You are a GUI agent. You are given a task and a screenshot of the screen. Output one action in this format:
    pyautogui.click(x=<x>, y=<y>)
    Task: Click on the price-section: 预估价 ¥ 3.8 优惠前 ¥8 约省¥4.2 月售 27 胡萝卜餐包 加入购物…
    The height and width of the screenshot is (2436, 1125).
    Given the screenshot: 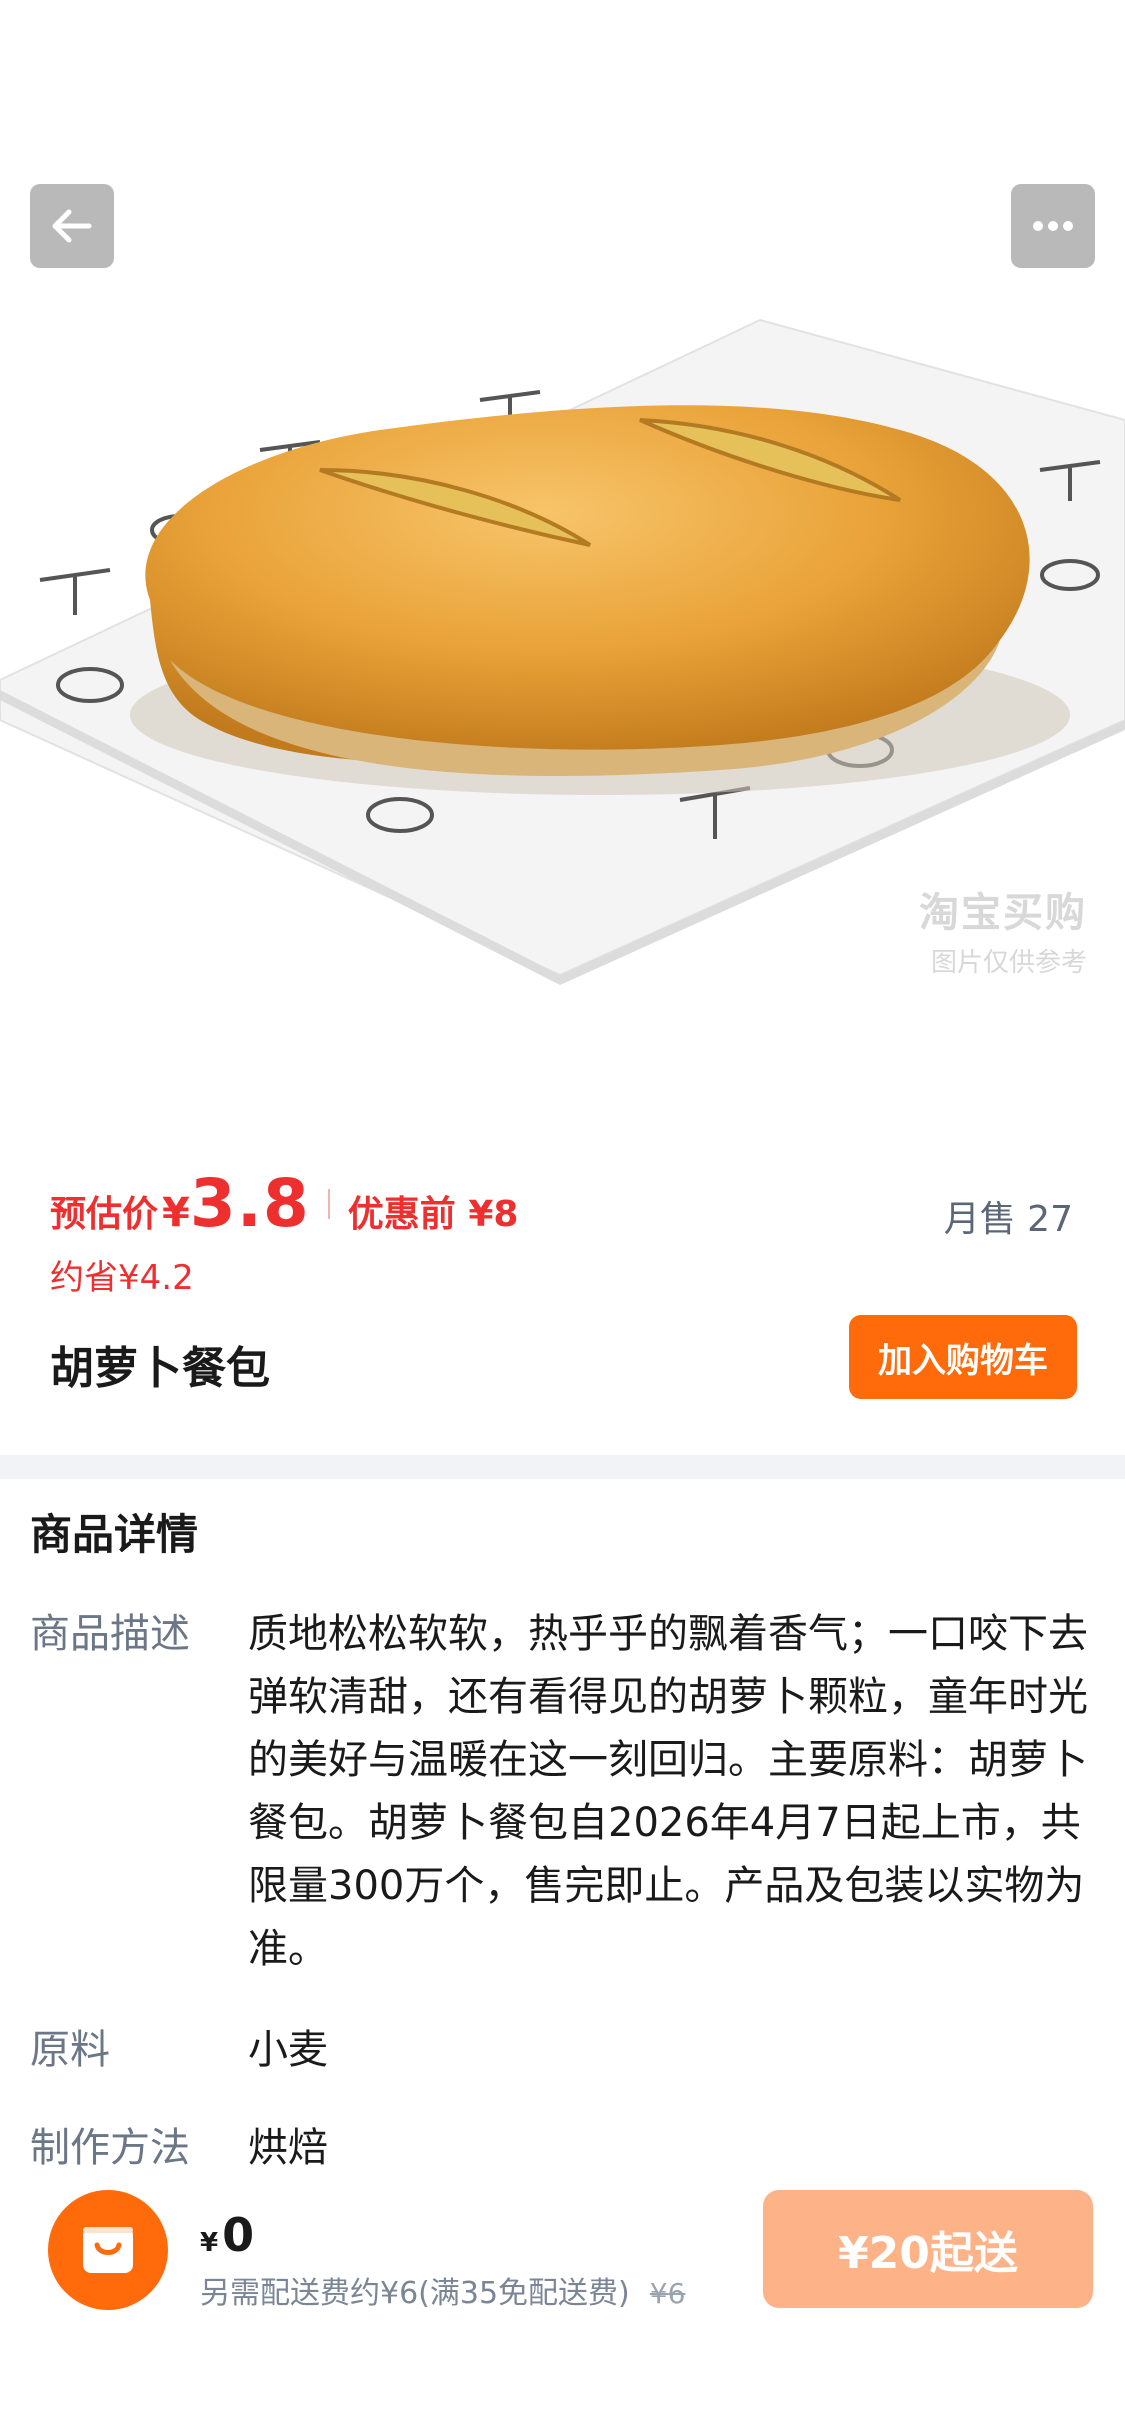 What is the action you would take?
    pyautogui.click(x=562, y=1302)
    